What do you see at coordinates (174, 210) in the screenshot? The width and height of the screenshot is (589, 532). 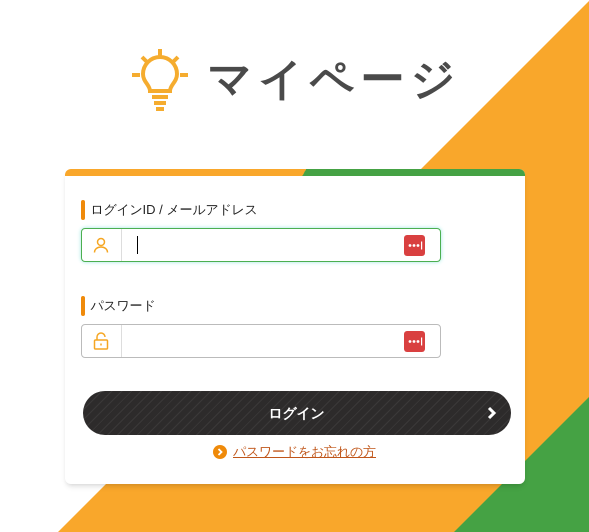 I see `field-label: ログインID / メールアドレス` at bounding box center [174, 210].